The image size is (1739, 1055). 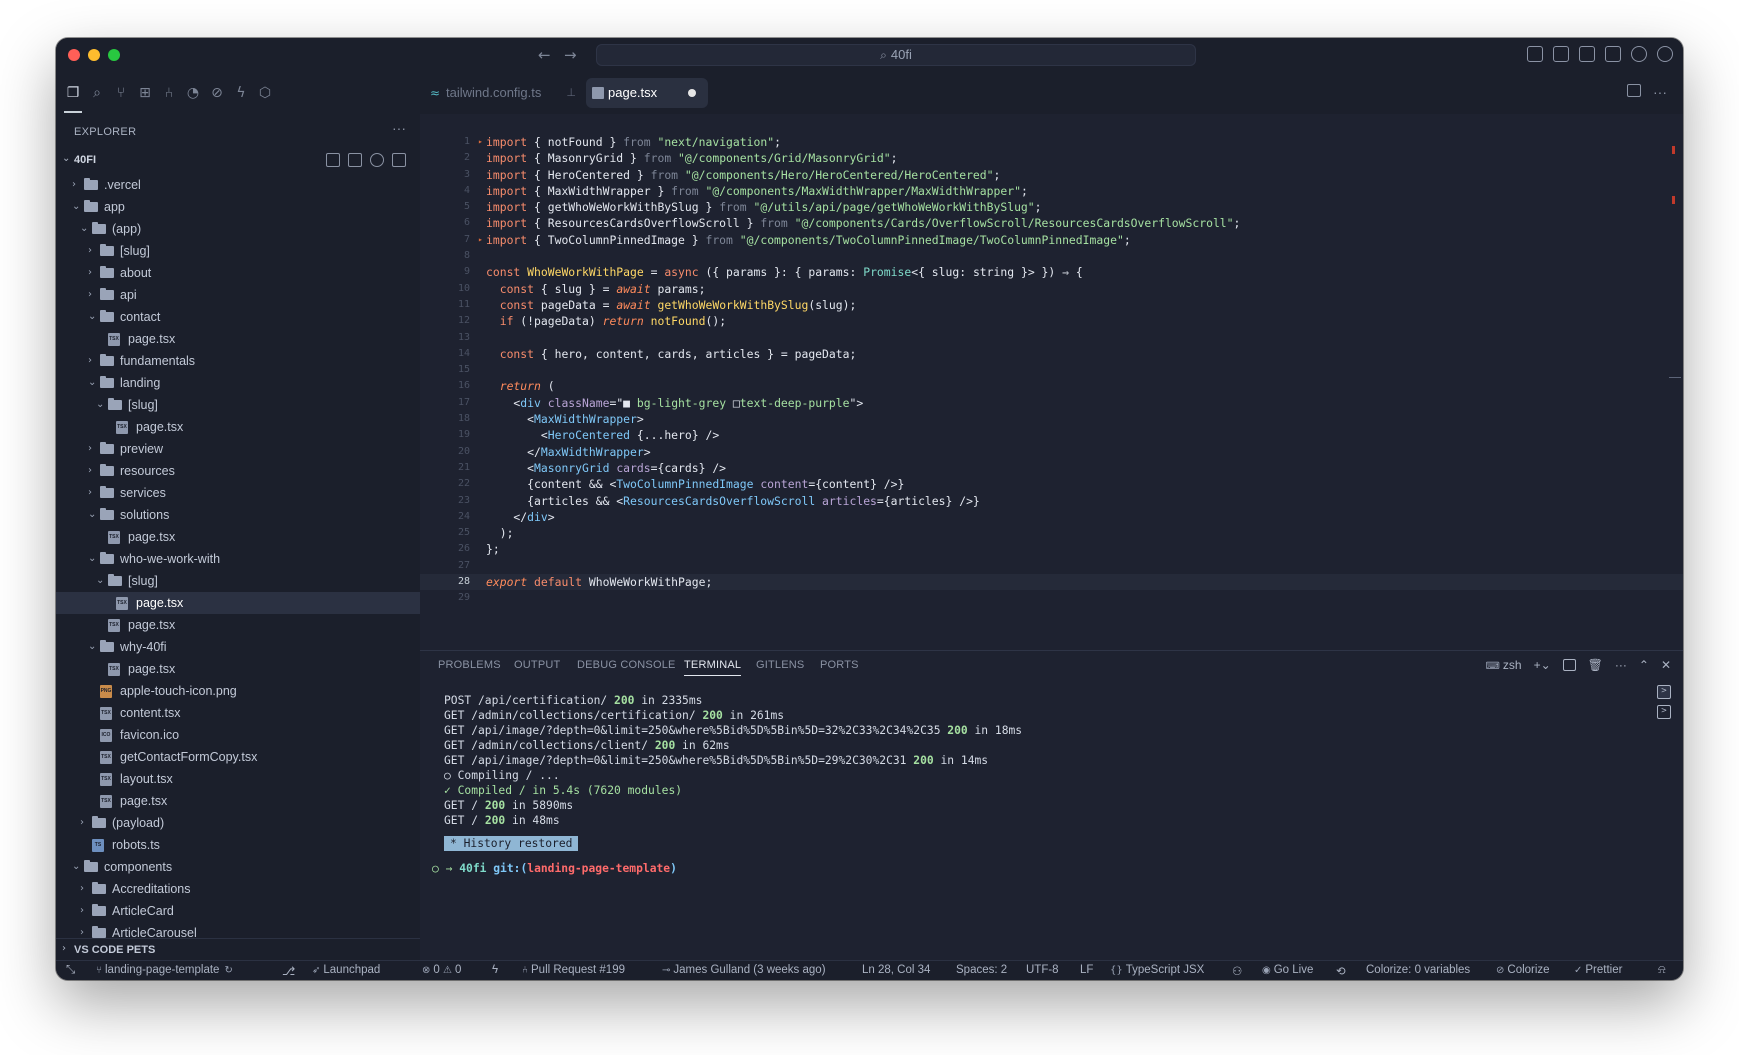 I want to click on tree-file: TS robots.ts, so click(x=238, y=845).